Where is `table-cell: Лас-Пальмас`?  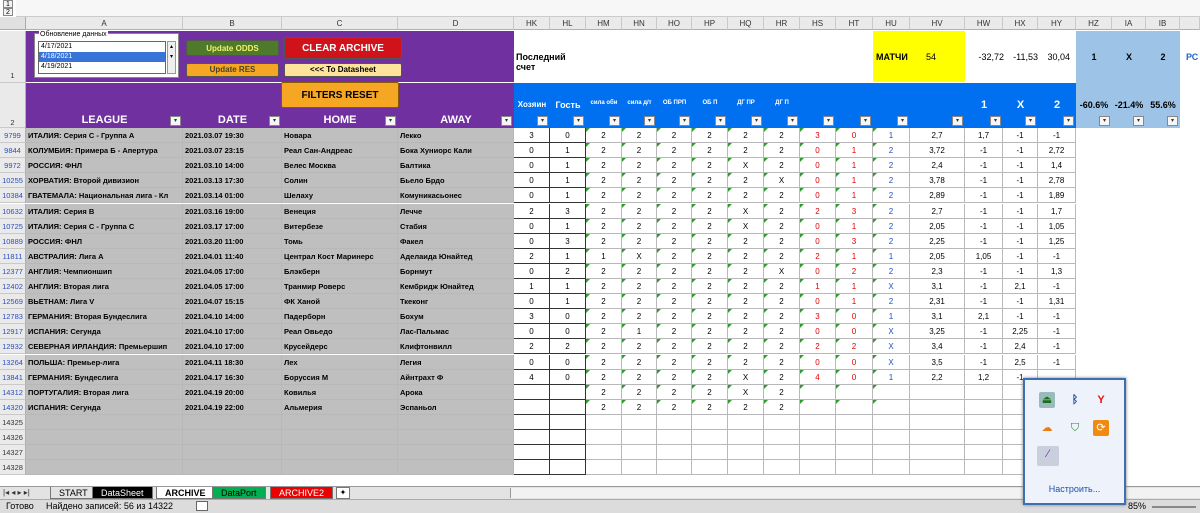 table-cell: Лас-Пальмас is located at coordinates (456, 332).